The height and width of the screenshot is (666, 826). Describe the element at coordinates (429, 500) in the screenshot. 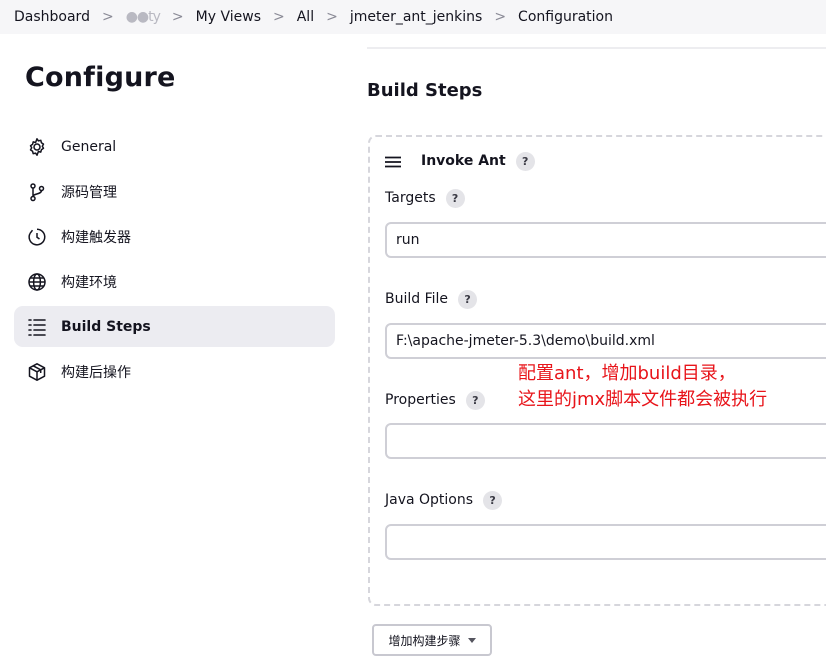

I see `field-label-text: Java Options` at that location.